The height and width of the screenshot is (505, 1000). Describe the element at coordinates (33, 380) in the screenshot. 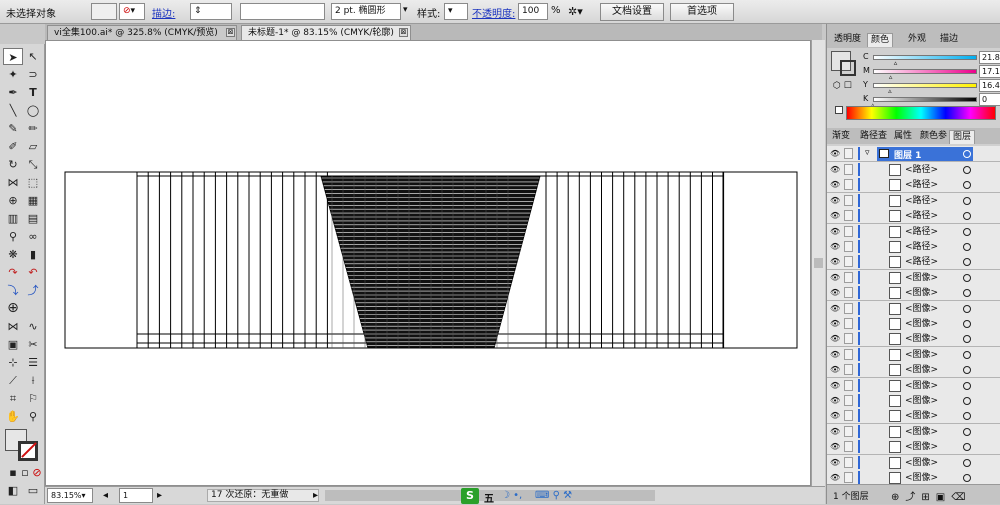

I see `knife-icon: ⟊` at that location.